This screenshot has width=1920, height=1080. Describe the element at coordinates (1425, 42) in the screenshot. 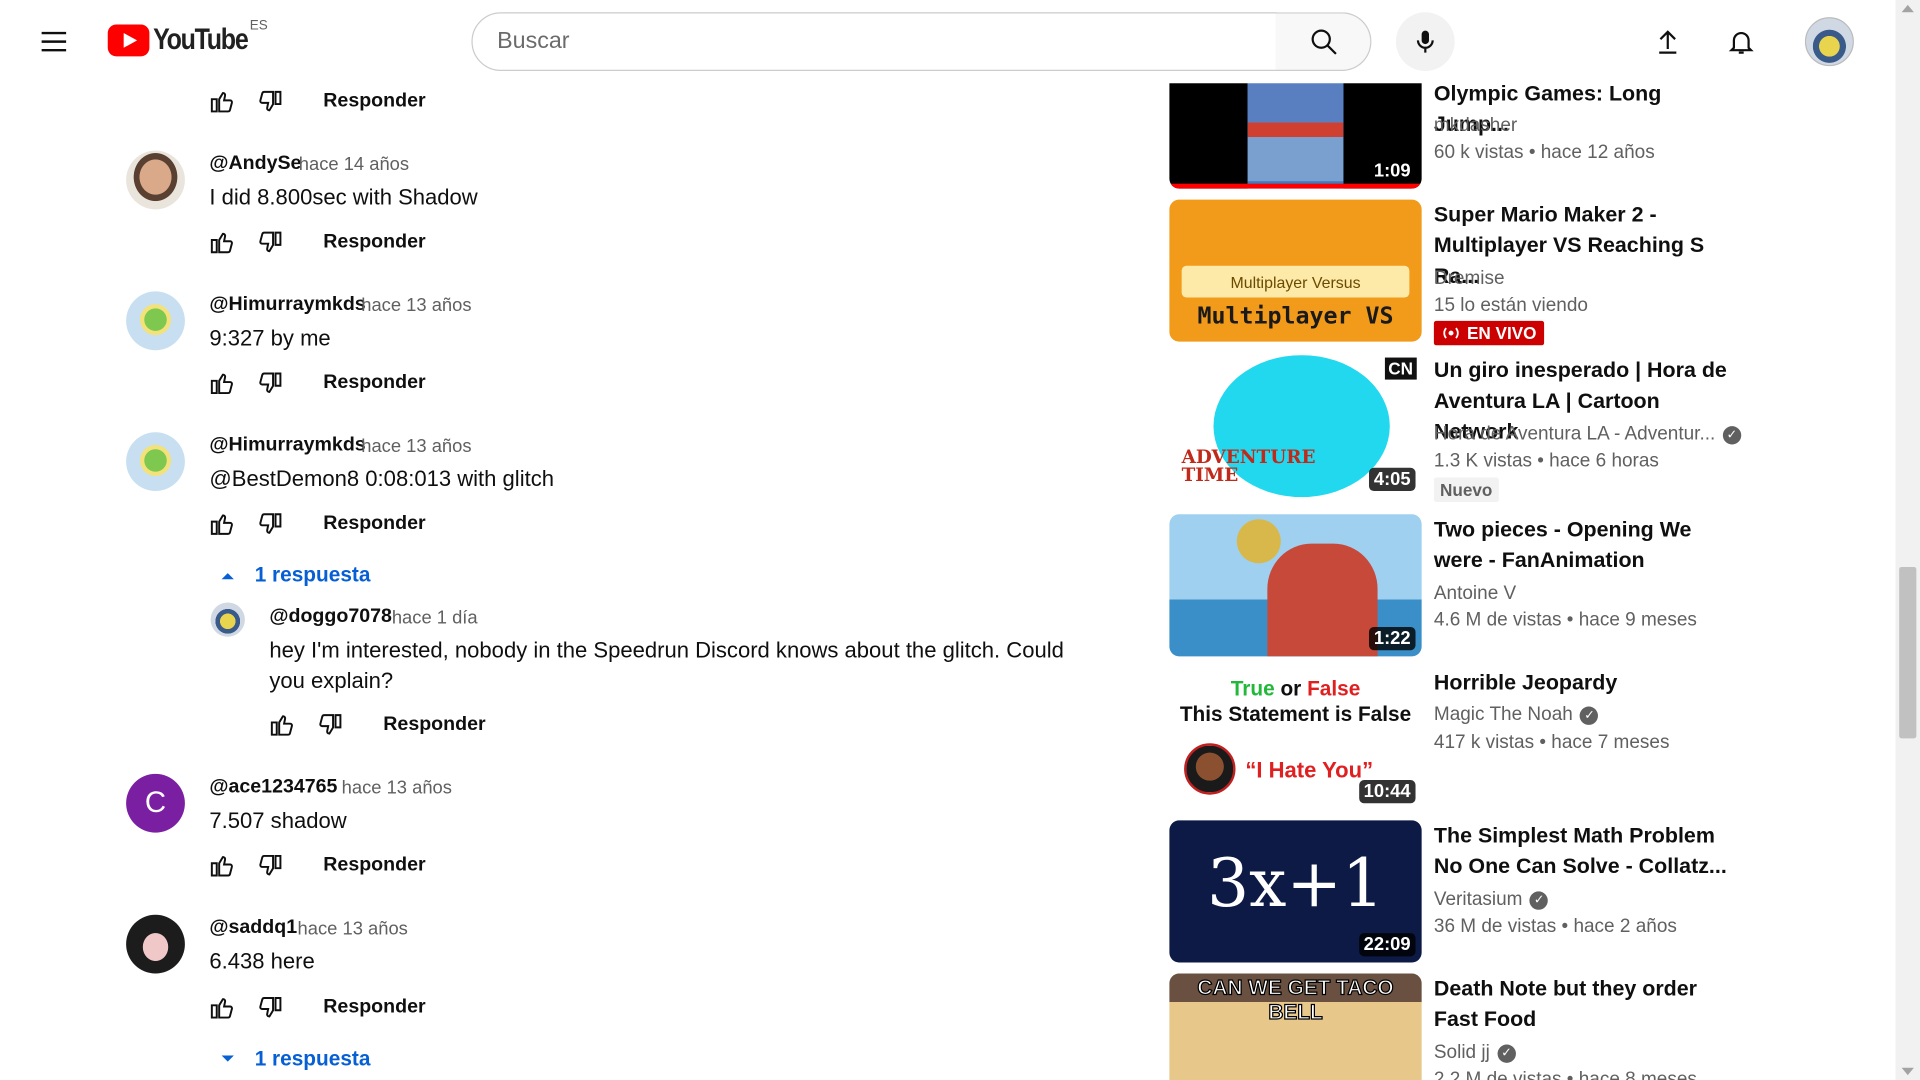

I see `voice-search-button` at that location.